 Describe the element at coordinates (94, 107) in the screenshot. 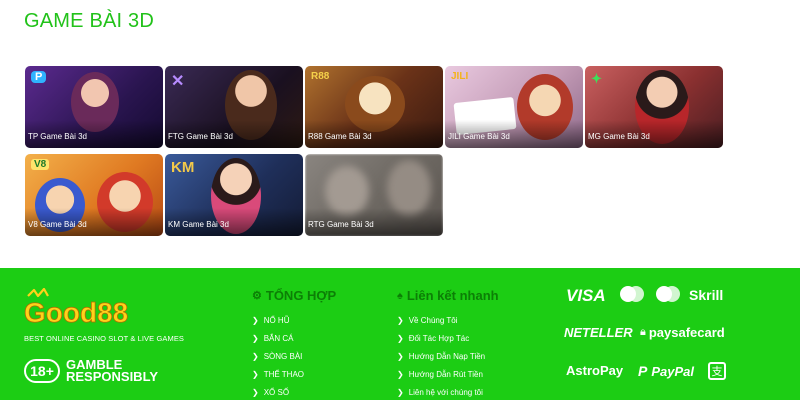

I see `game-card-tp: P TP Game Bài 3d` at that location.